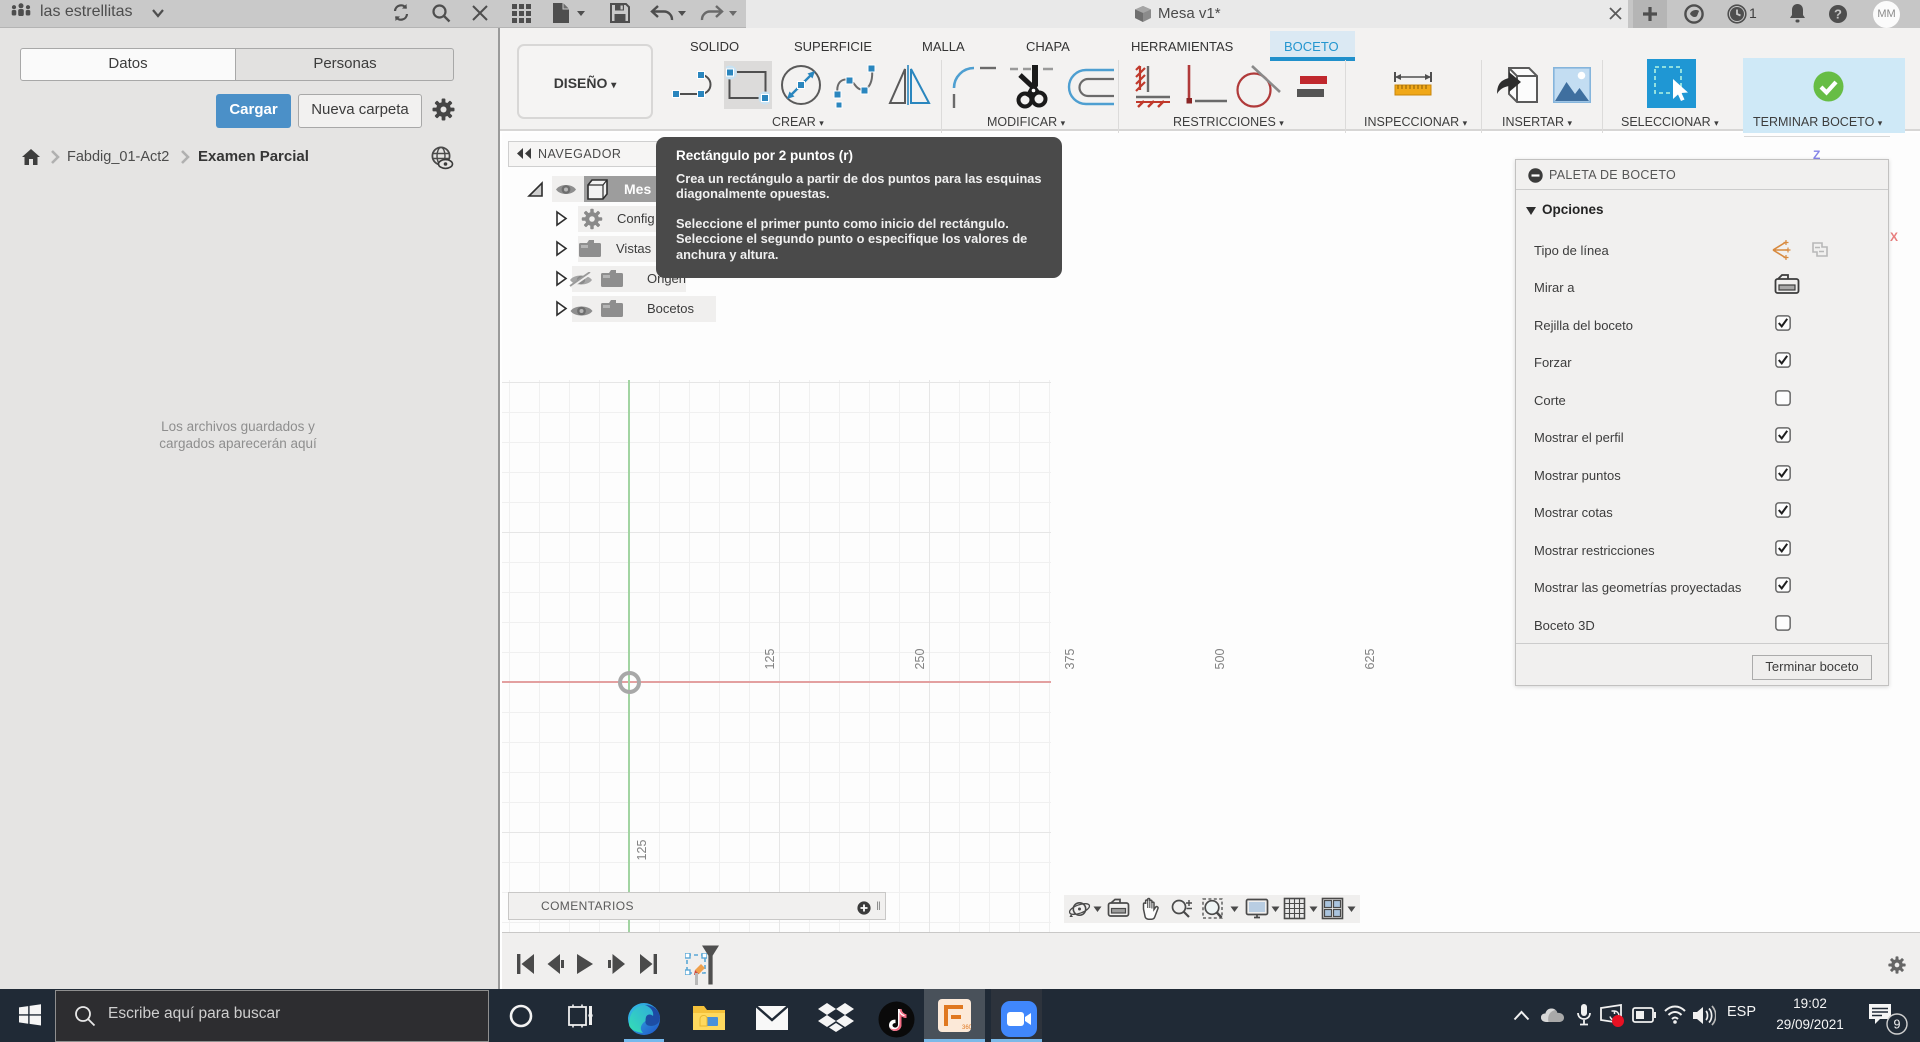 The height and width of the screenshot is (1042, 1920). I want to click on svg-text: 360, so click(966, 1028).